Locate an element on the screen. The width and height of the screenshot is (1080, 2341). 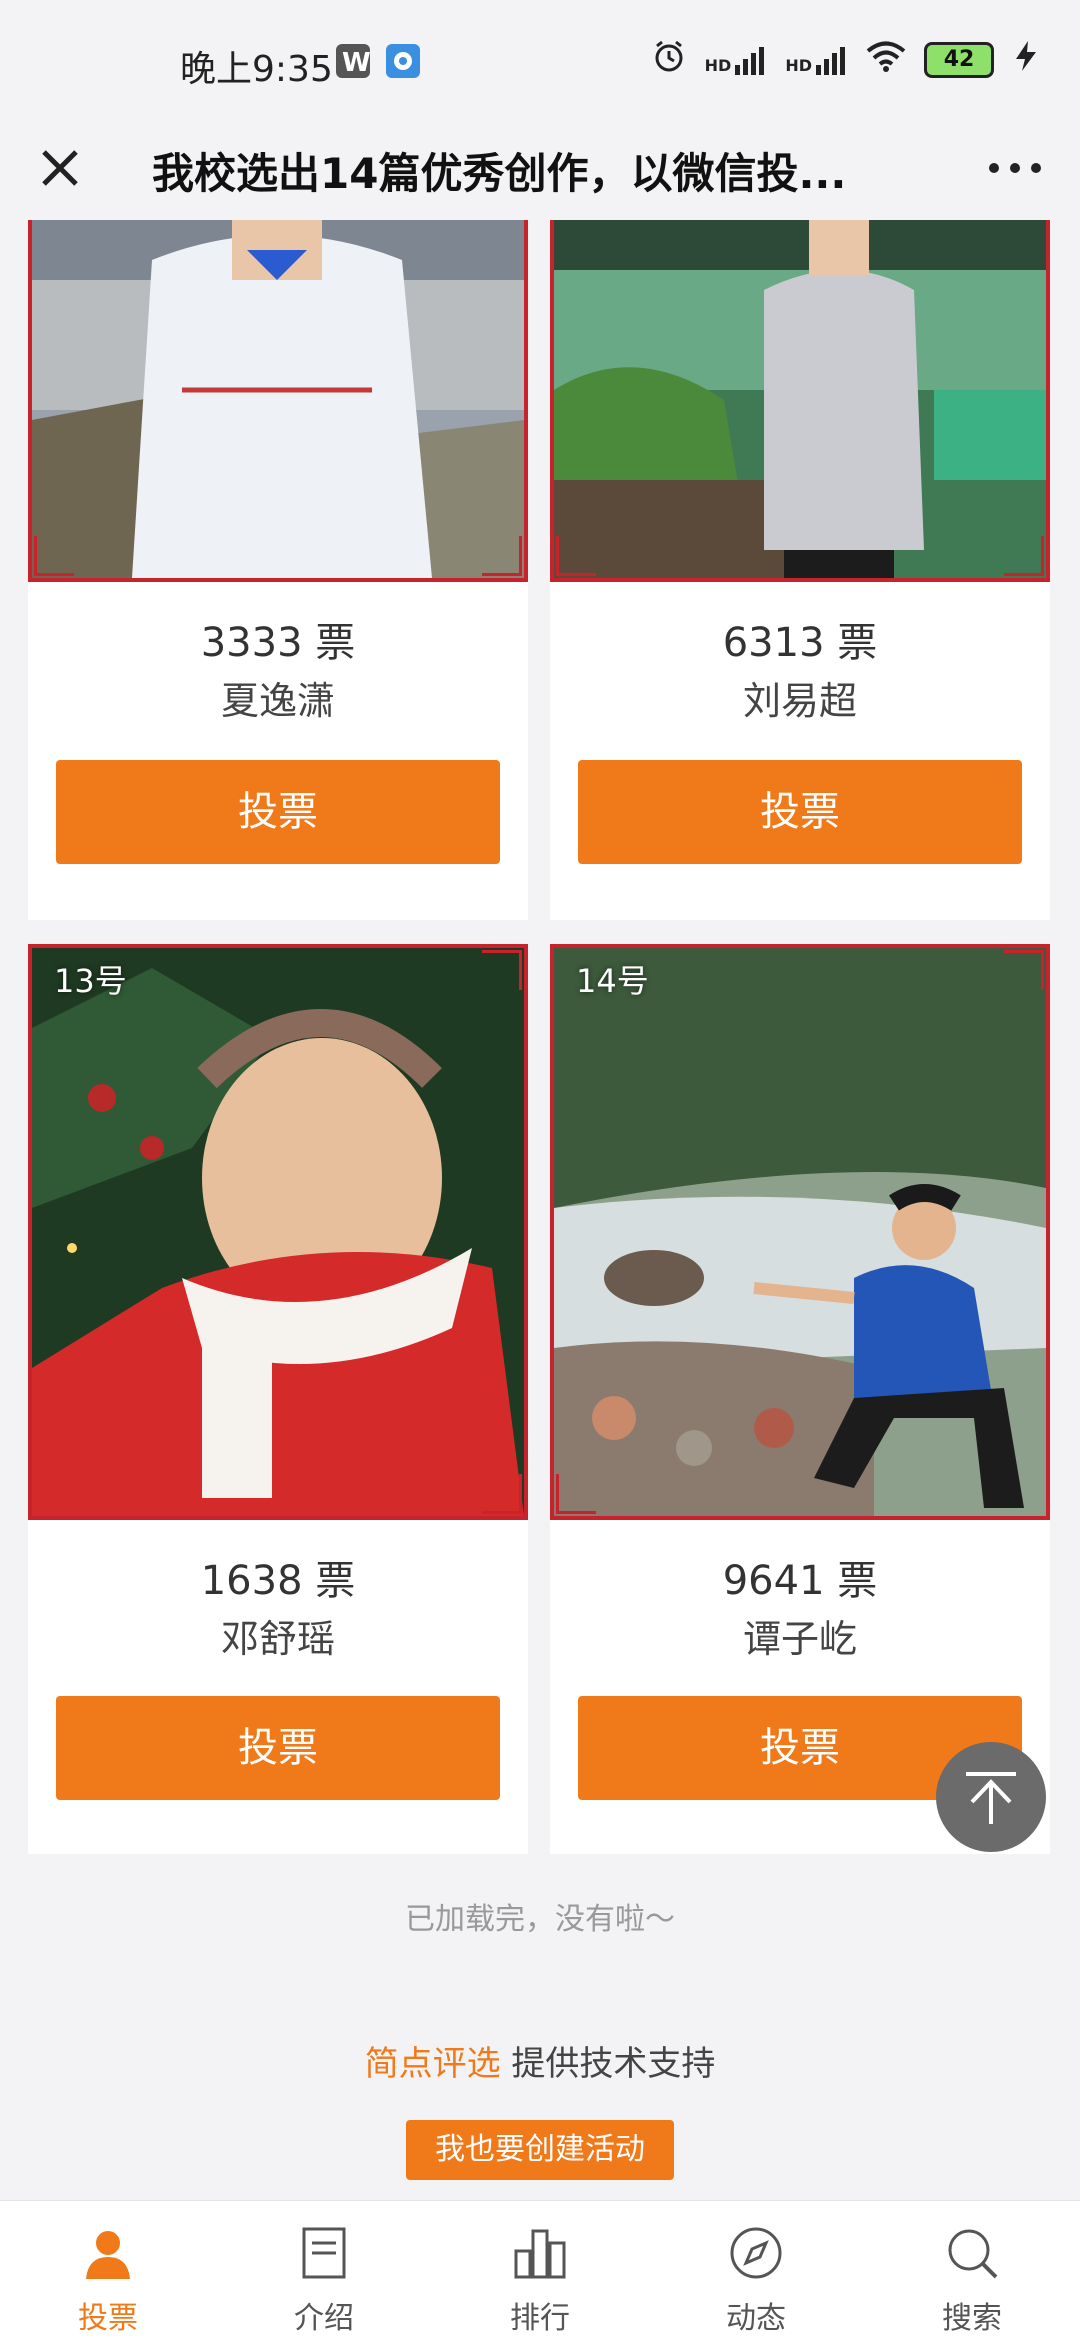
candidate-card: 6313 票 刘易超 投票 is located at coordinates (800, 570).